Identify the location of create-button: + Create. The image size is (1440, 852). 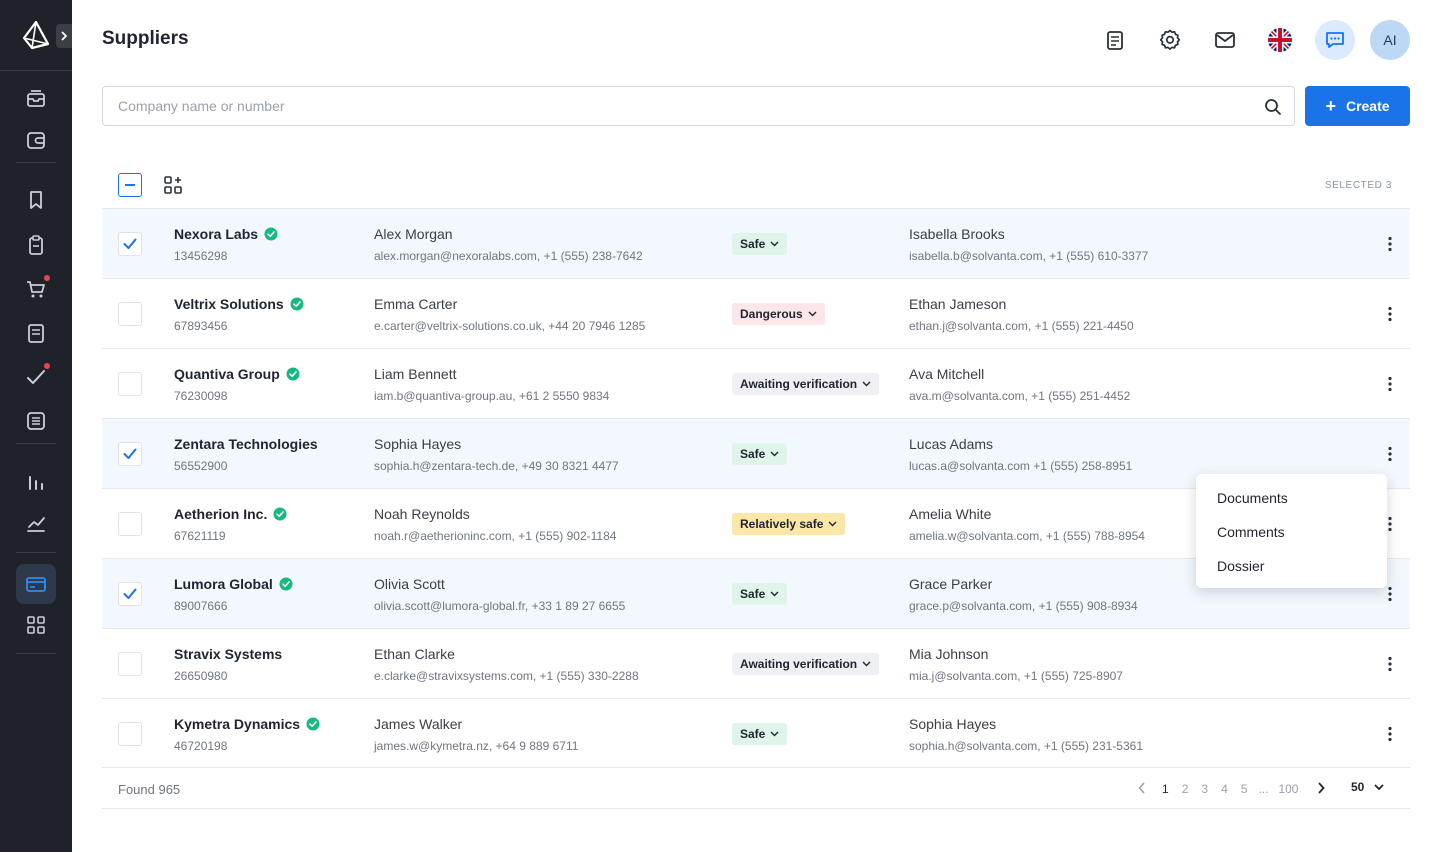
(1357, 106).